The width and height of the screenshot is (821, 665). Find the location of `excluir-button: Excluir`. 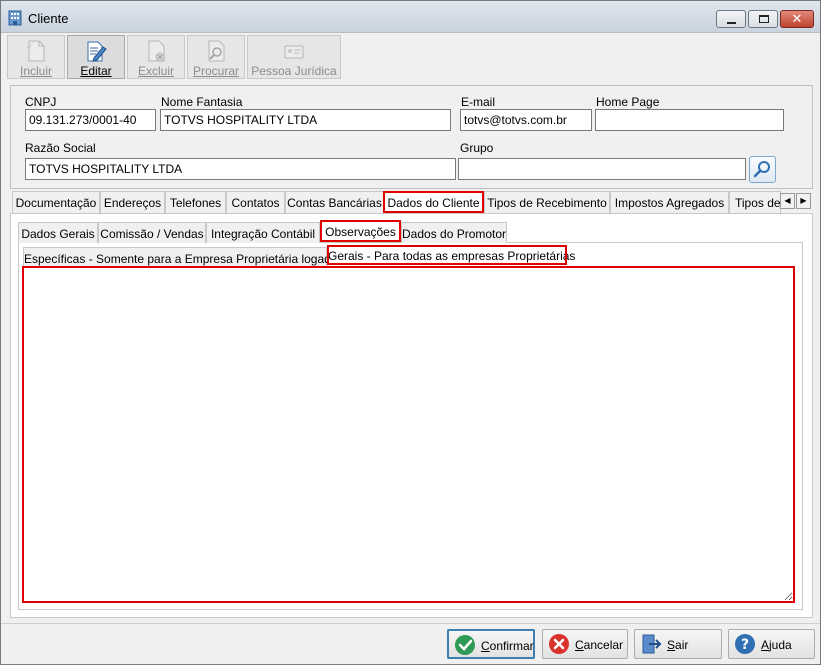

excluir-button: Excluir is located at coordinates (156, 57).